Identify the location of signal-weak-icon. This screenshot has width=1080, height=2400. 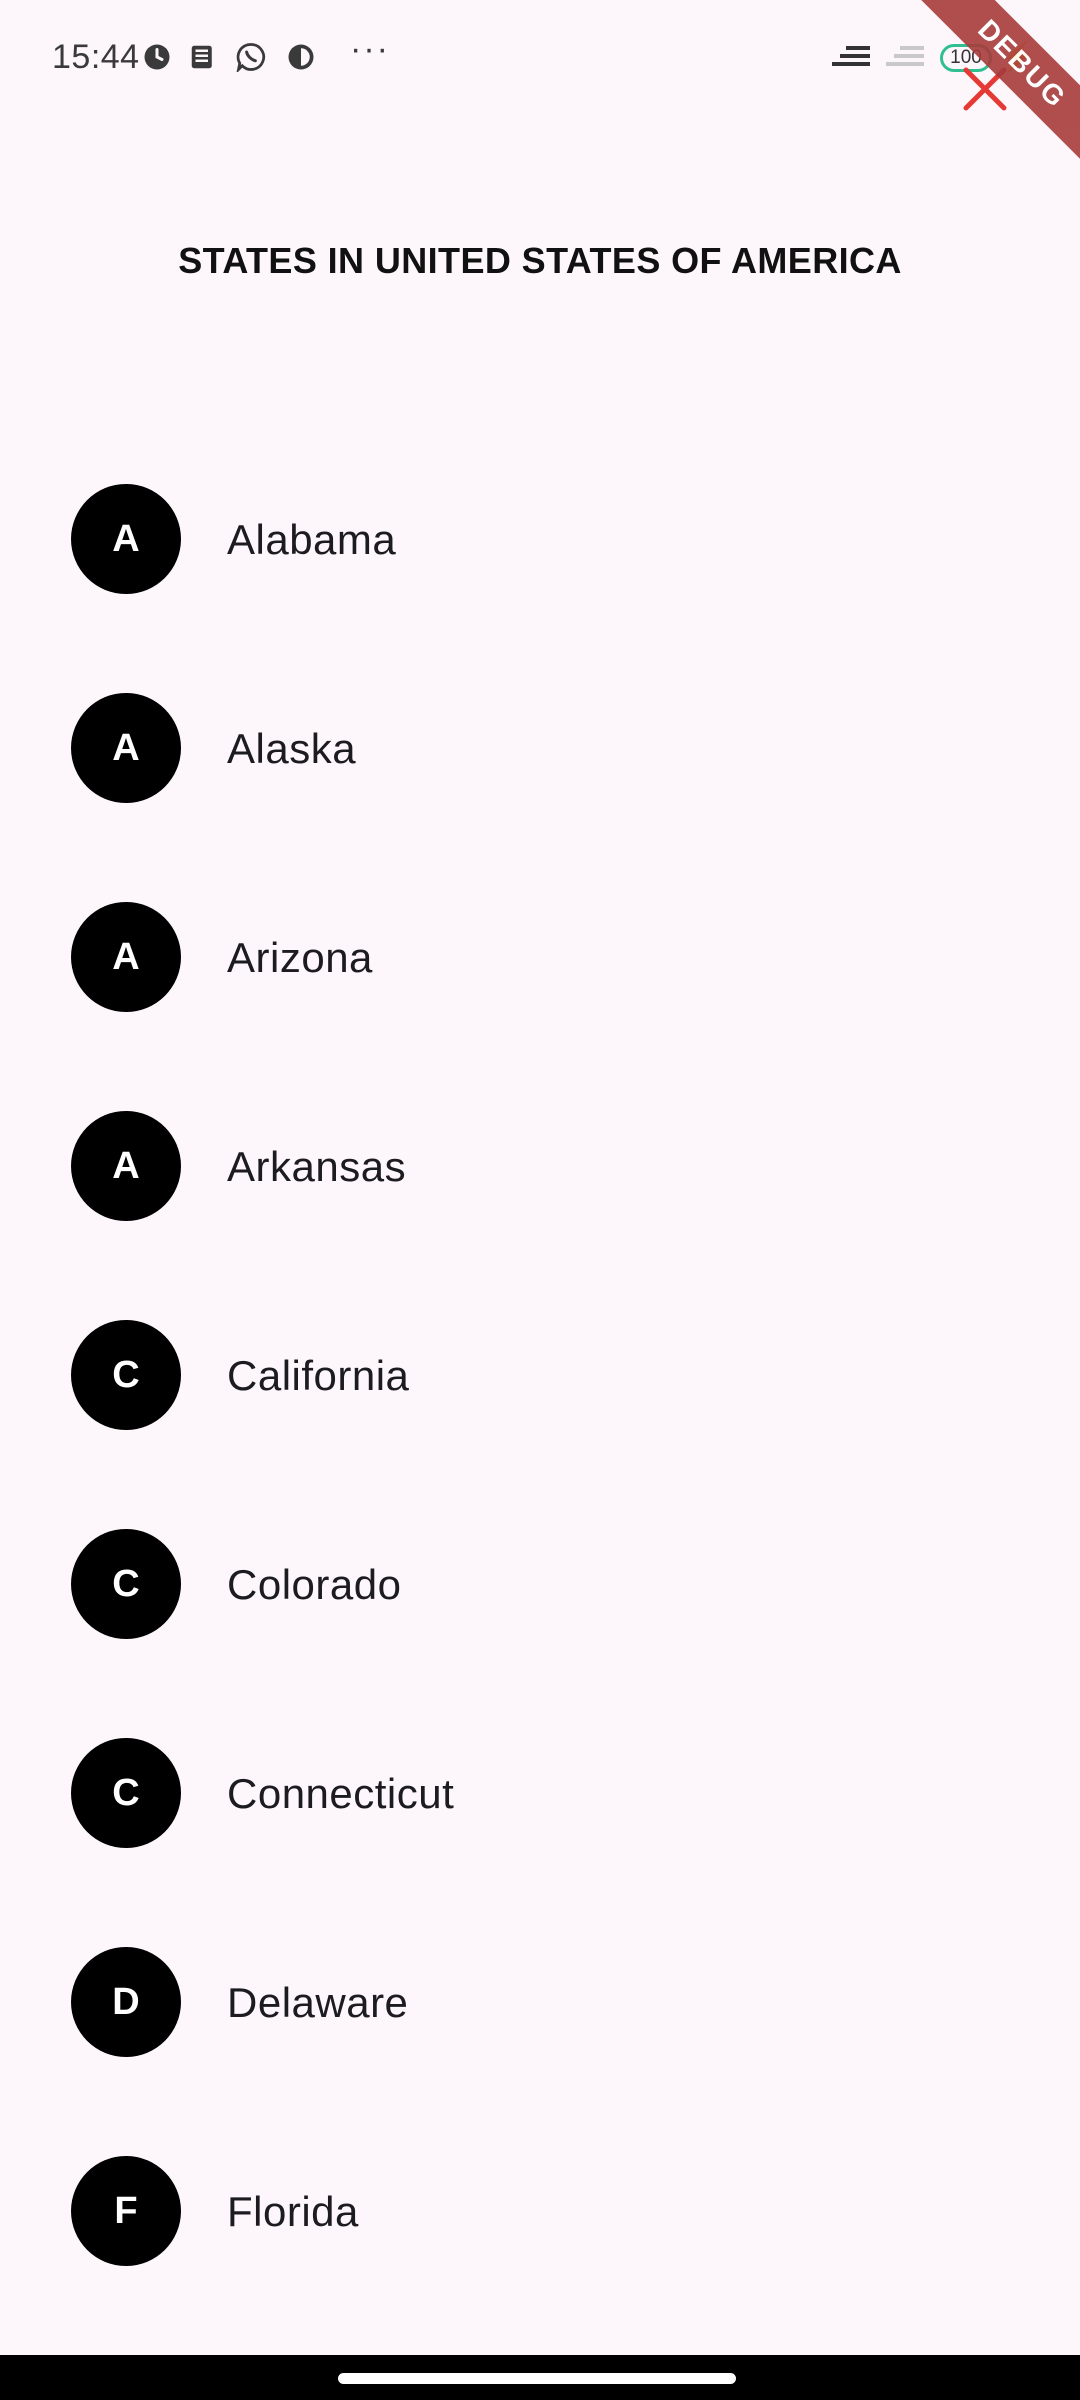
(905, 60).